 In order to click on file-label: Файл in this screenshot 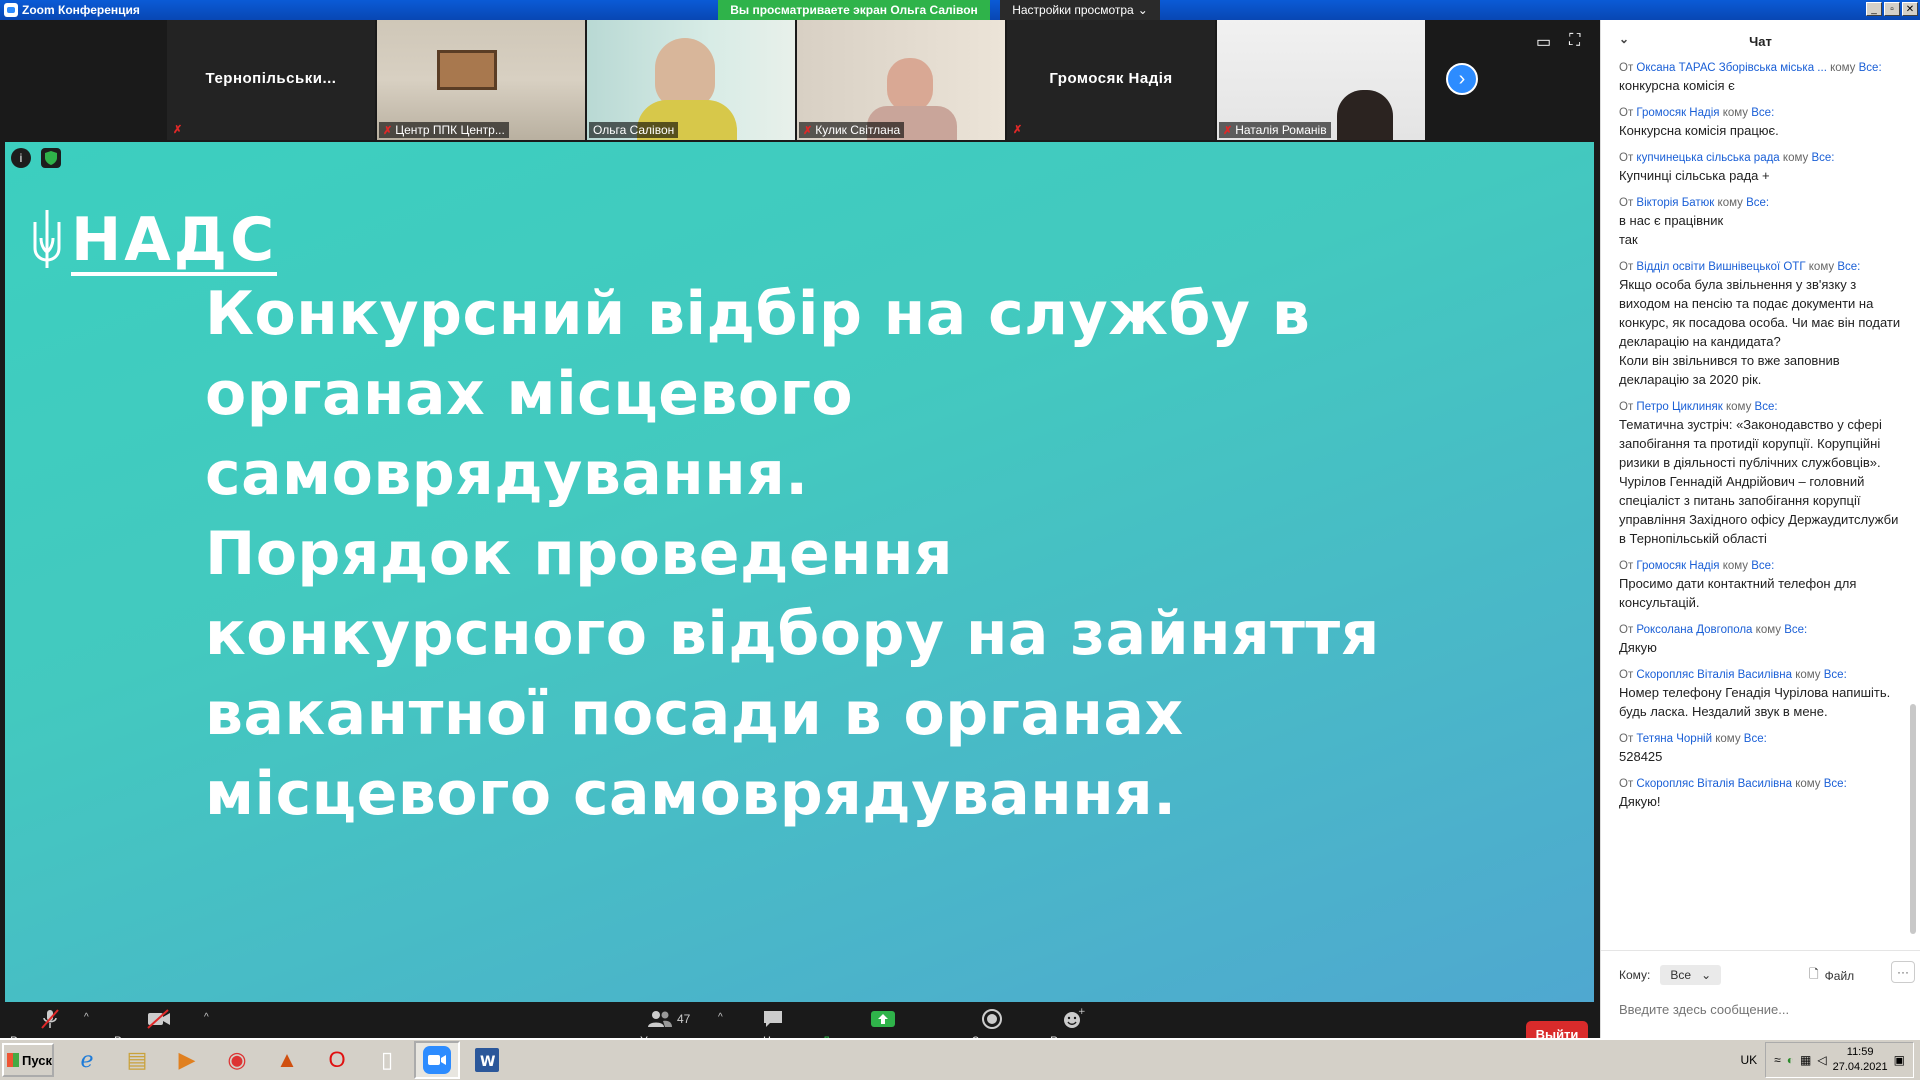, I will do `click(1839, 975)`.